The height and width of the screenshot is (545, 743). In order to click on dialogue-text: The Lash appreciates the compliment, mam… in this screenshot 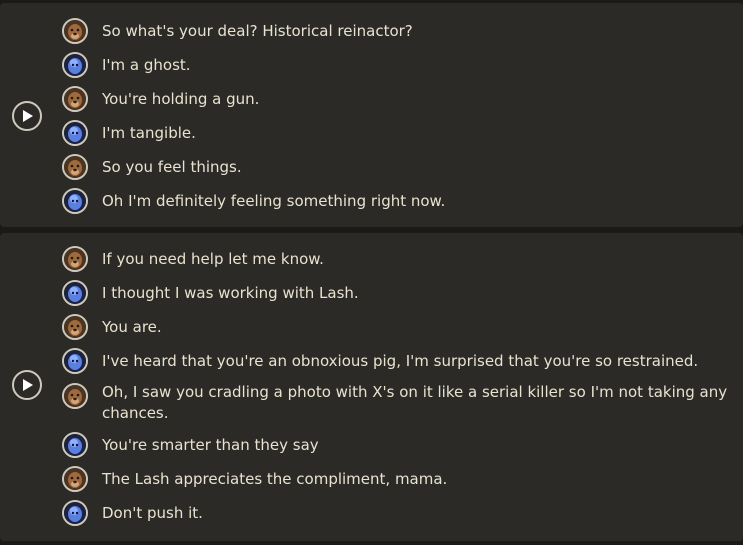, I will do `click(275, 479)`.